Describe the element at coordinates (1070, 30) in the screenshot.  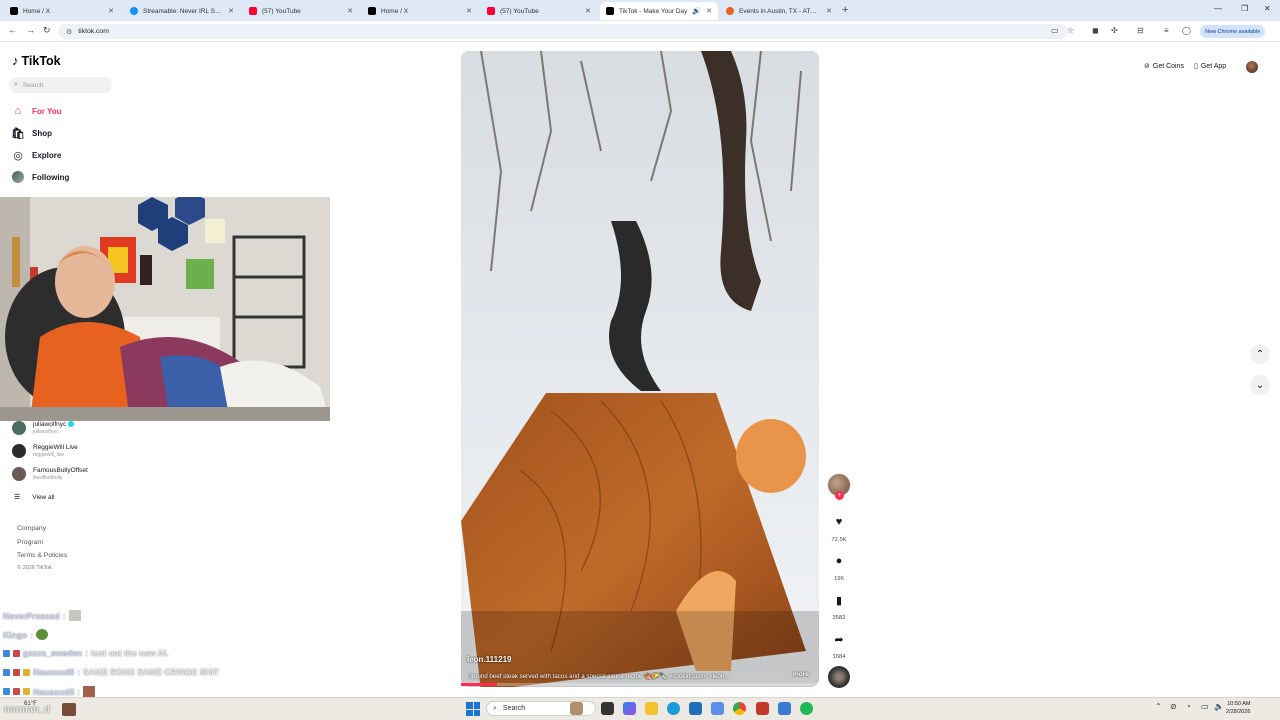
I see `bookmark-star-icon: ☆` at that location.